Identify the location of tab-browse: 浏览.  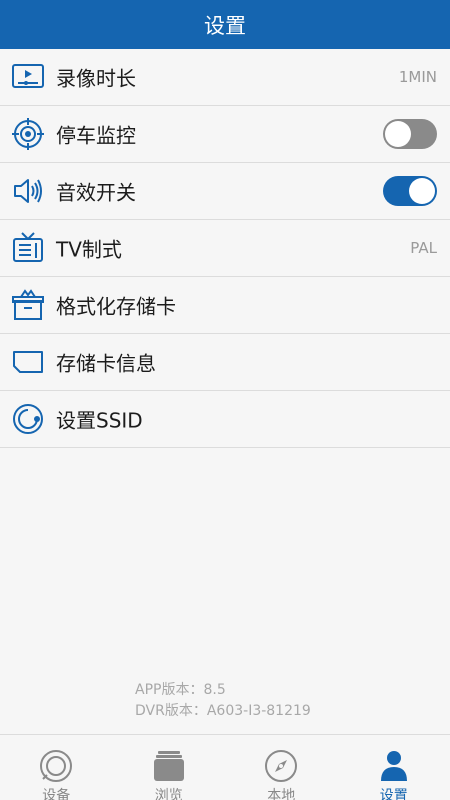
(169, 767).